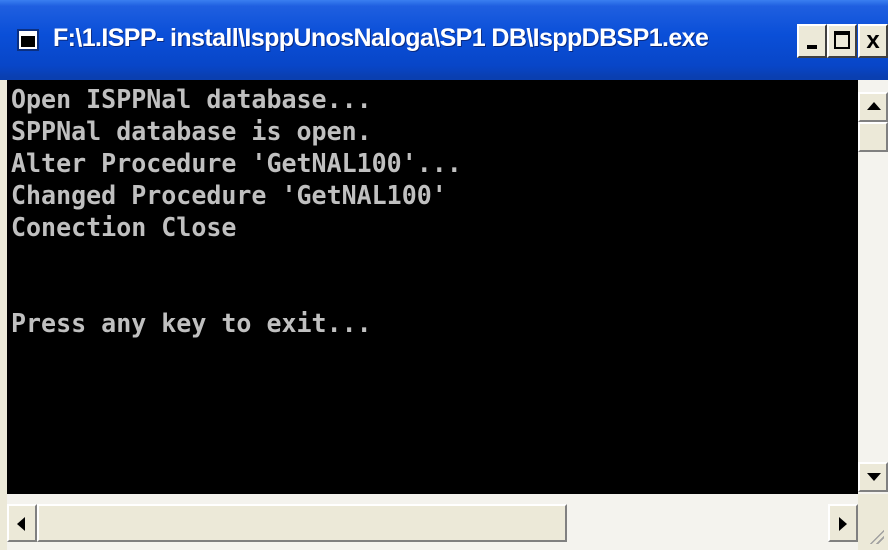 The width and height of the screenshot is (888, 550). I want to click on close-button: x, so click(873, 41).